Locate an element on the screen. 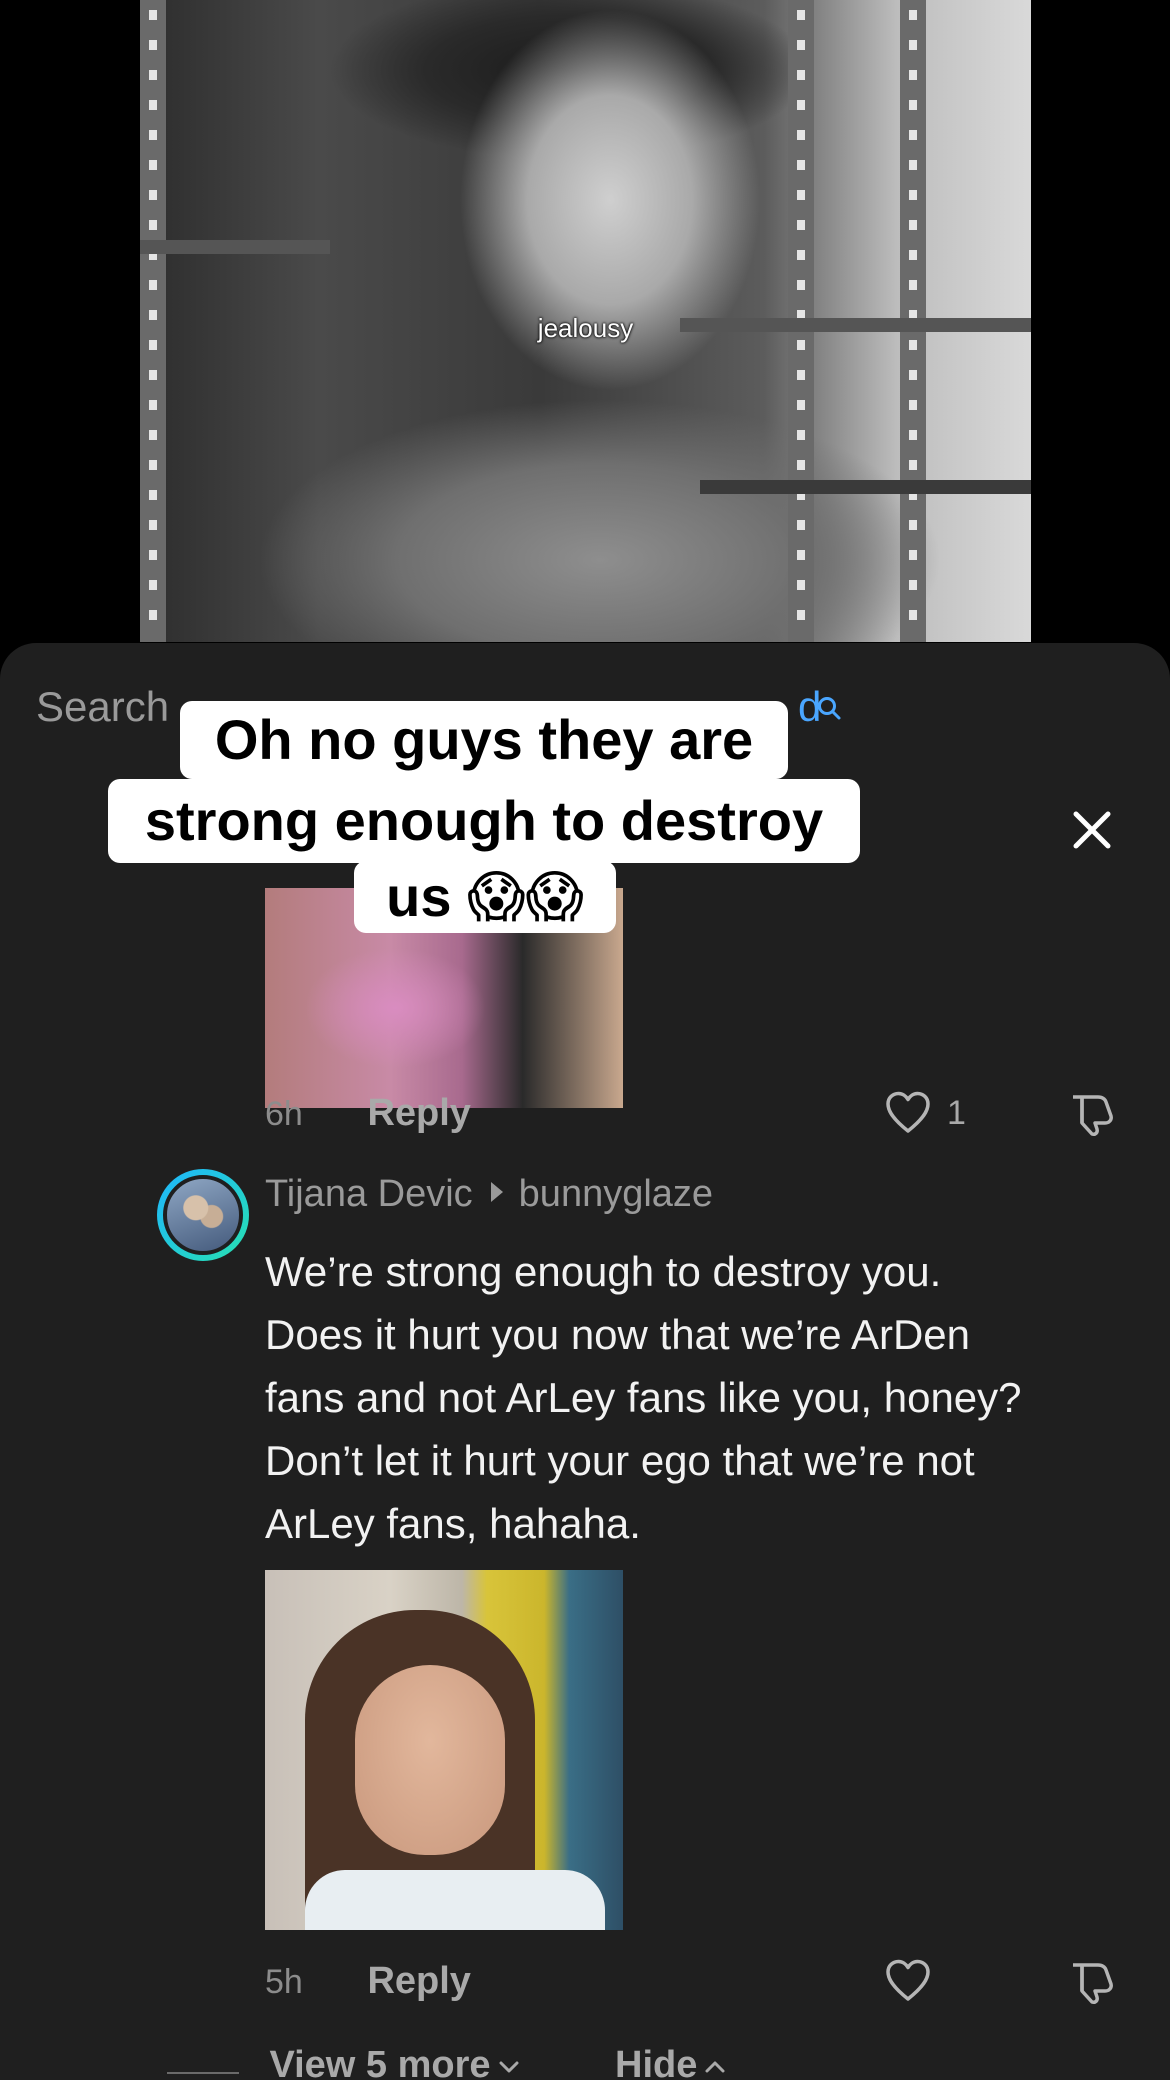 This screenshot has width=1170, height=2080. text-sticker-line: Oh no guys they are is located at coordinates (484, 740).